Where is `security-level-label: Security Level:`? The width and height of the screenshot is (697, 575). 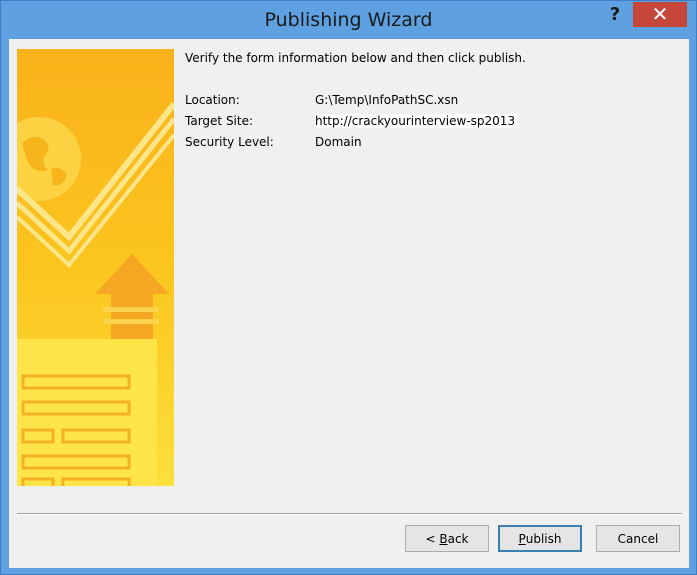
security-level-label: Security Level: is located at coordinates (229, 142).